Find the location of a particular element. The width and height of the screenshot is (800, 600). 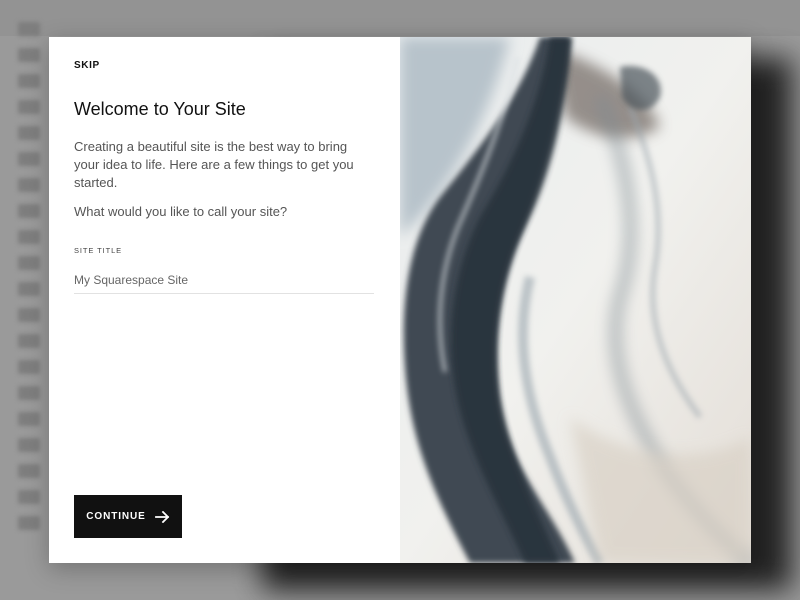

continue-label: CONTINUE is located at coordinates (116, 516).